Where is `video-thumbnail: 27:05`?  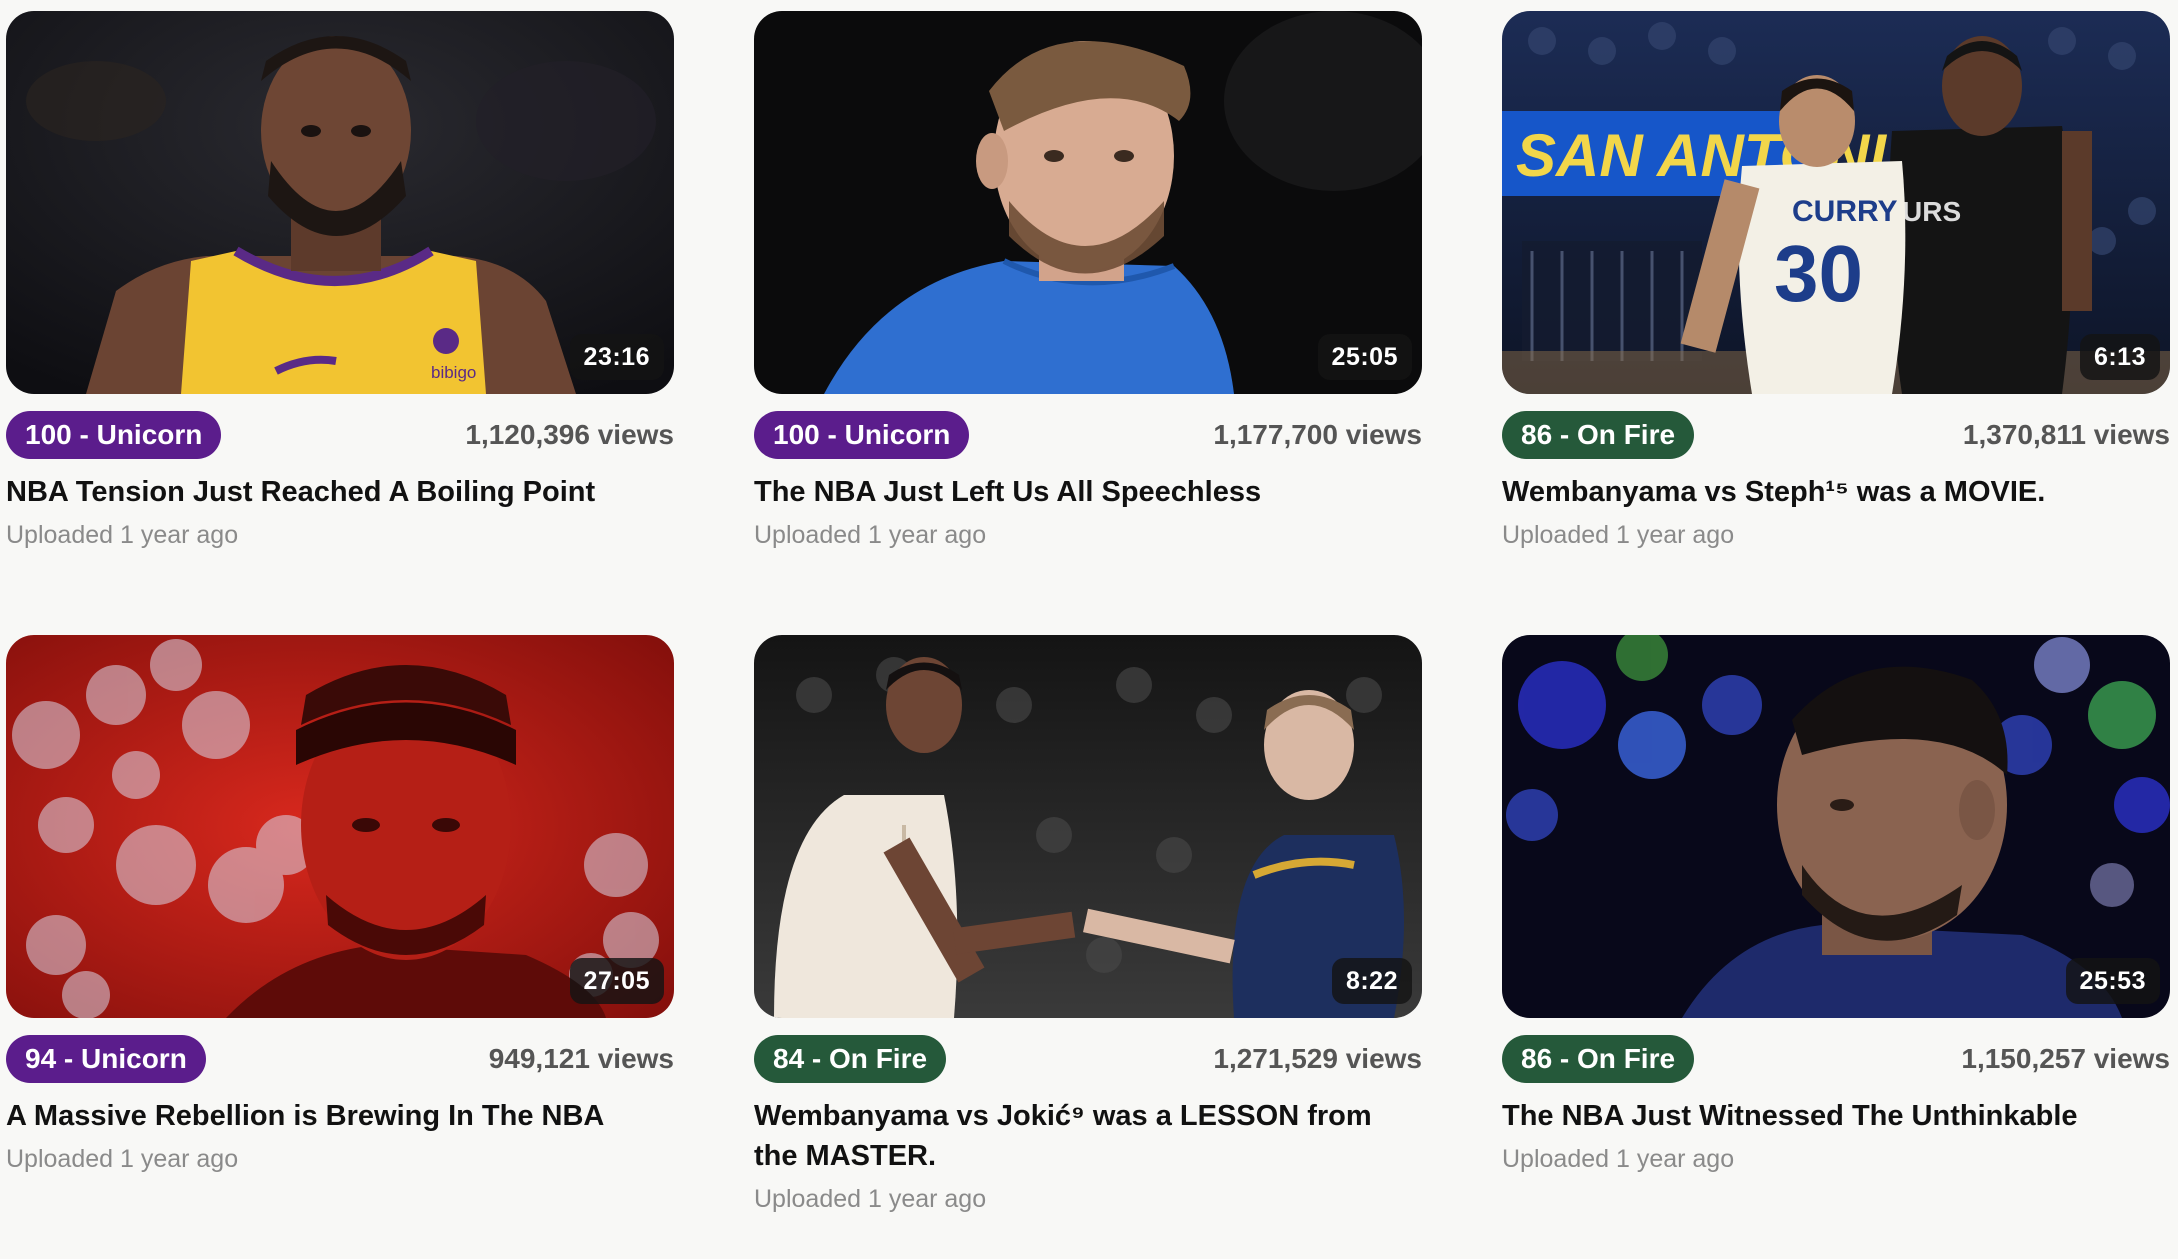
video-thumbnail: 27:05 is located at coordinates (340, 826).